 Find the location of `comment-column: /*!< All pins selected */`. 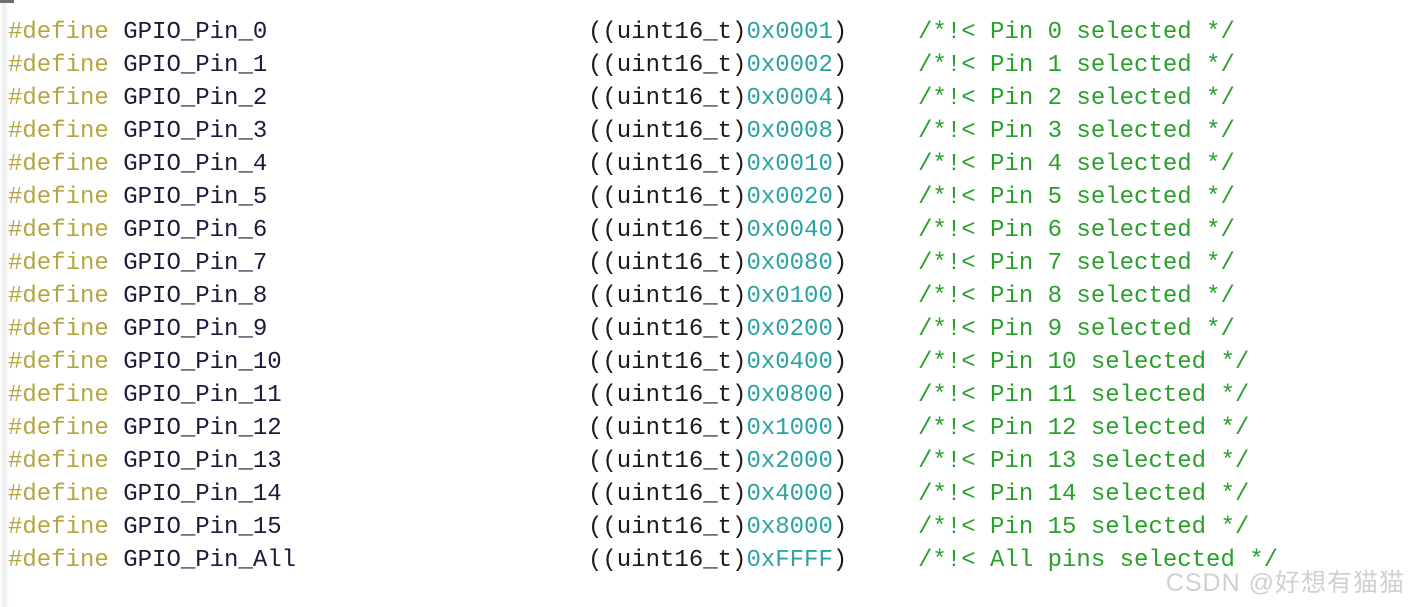

comment-column: /*!< All pins selected */ is located at coordinates (1098, 560).